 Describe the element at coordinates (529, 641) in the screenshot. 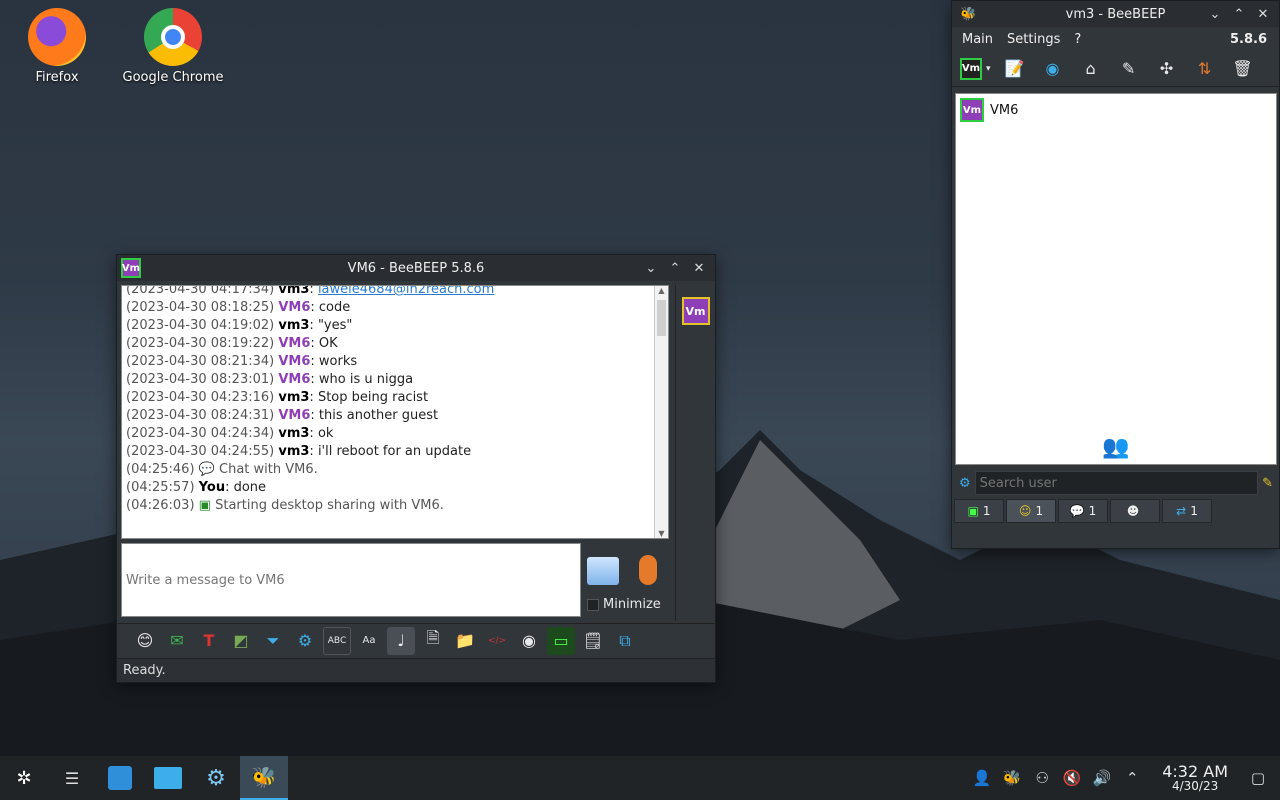

I see `screenshot-icon: ◉` at that location.